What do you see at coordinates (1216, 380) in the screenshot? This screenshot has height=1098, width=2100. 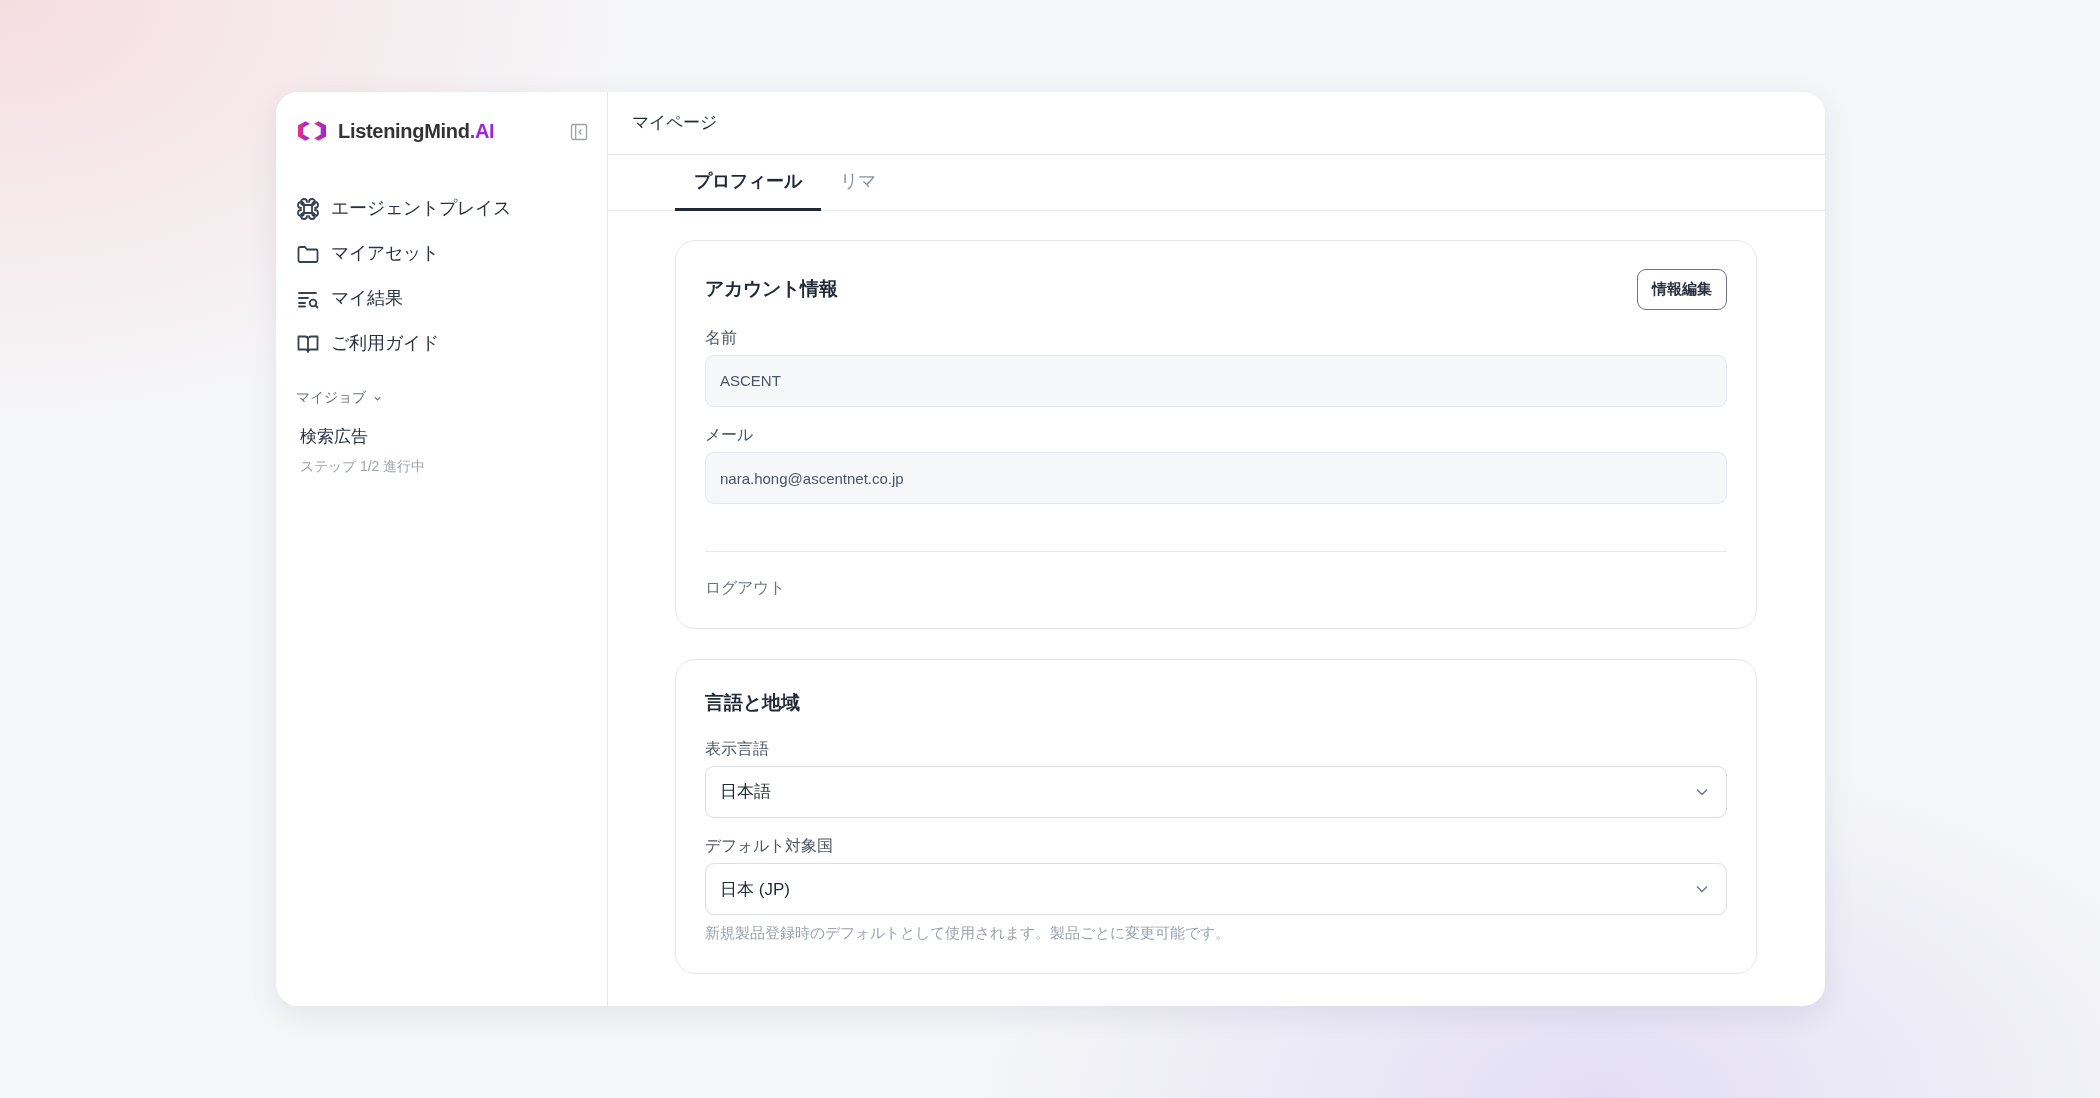 I see `input-field: ASCENT` at bounding box center [1216, 380].